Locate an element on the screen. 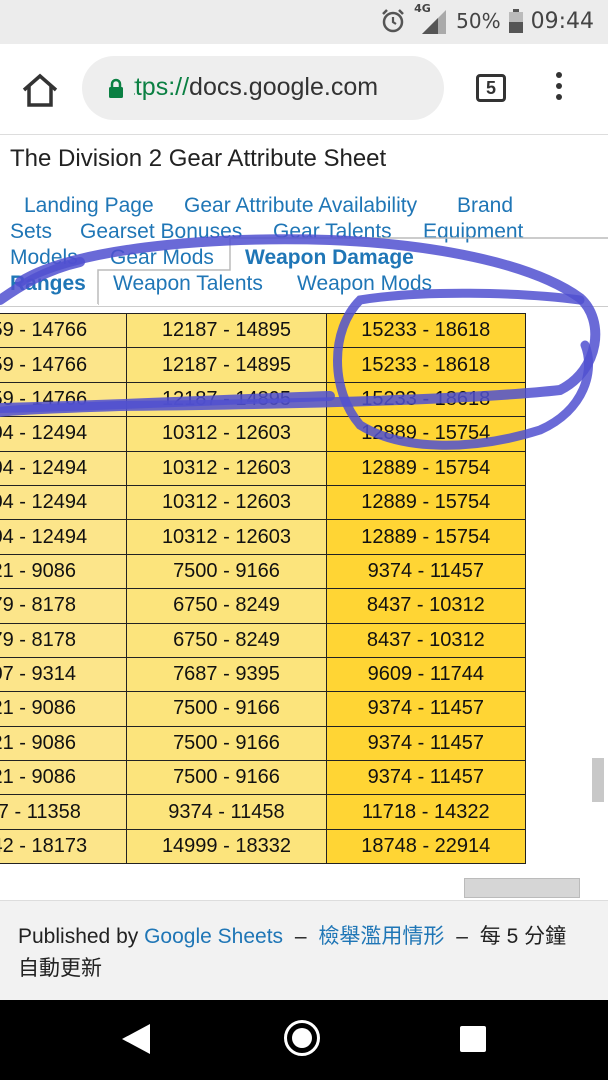  table-row: 9377 - 113589374 - 1145811718 - 14322 is located at coordinates (263, 812).